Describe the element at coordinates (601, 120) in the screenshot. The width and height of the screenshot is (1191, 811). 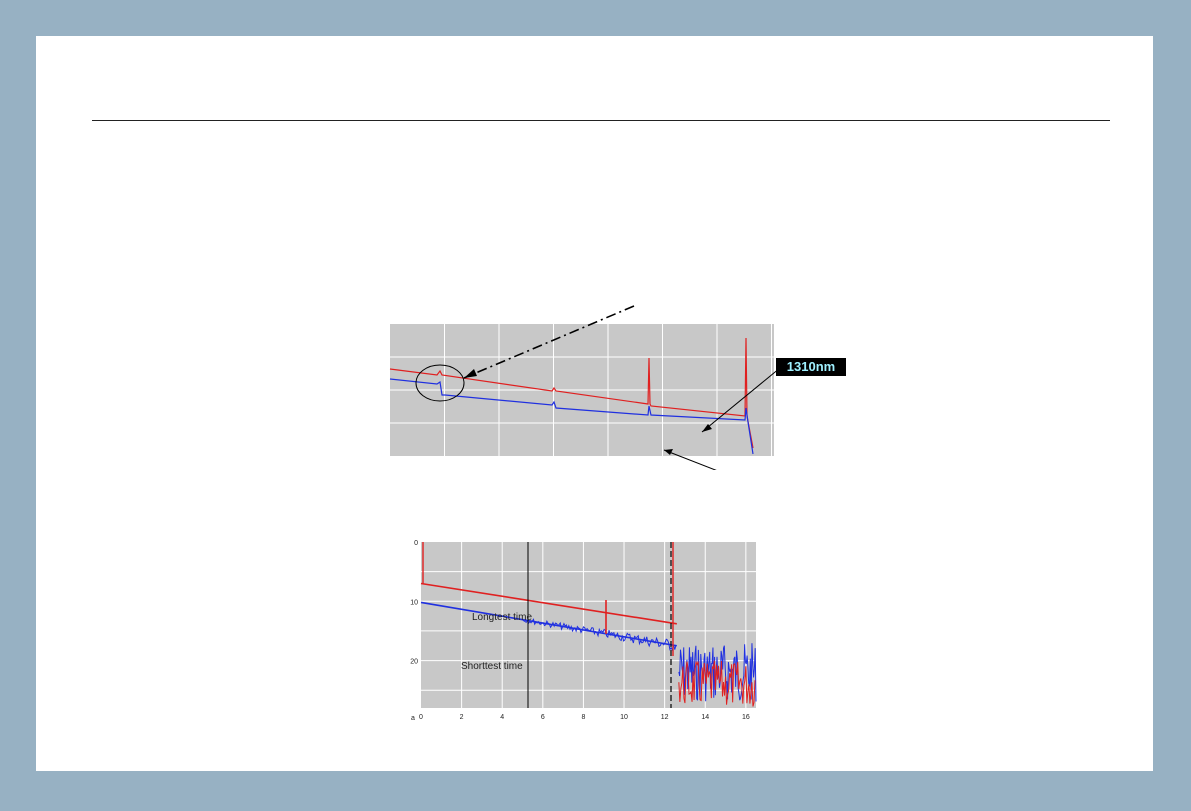
I see `title-divider` at that location.